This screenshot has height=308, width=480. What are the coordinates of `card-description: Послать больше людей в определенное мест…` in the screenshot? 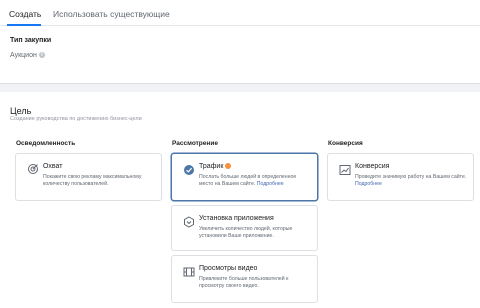 It's located at (248, 181).